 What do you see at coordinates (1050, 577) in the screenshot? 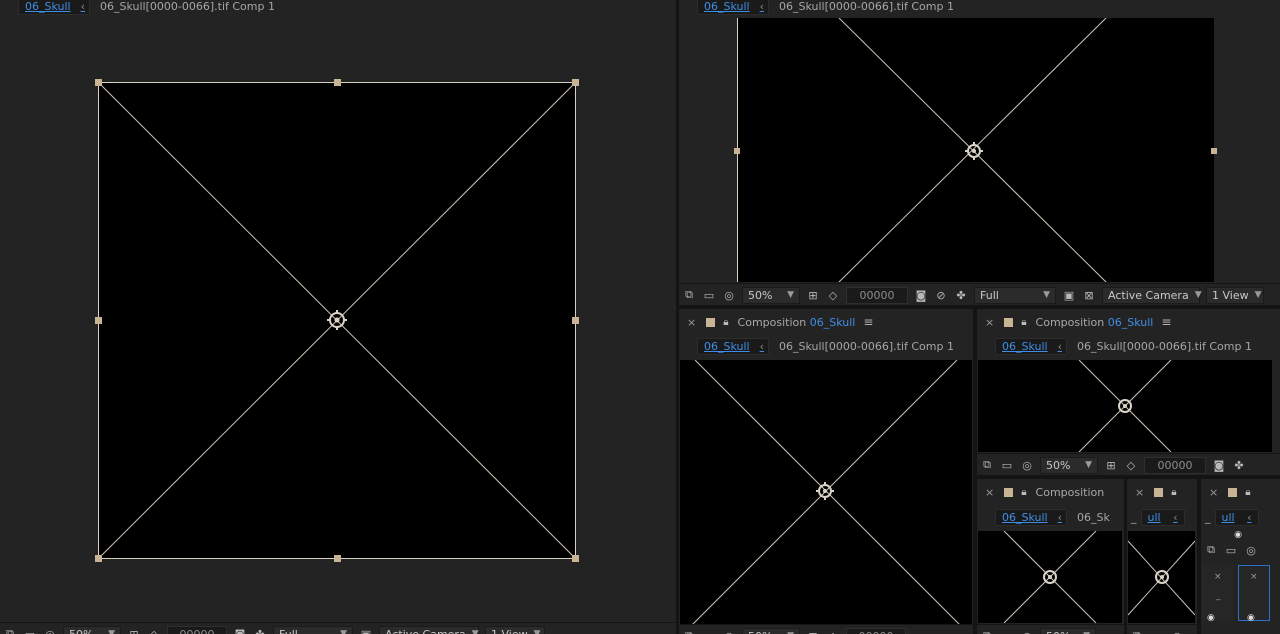
I see `small-viewer-canvas-a` at bounding box center [1050, 577].